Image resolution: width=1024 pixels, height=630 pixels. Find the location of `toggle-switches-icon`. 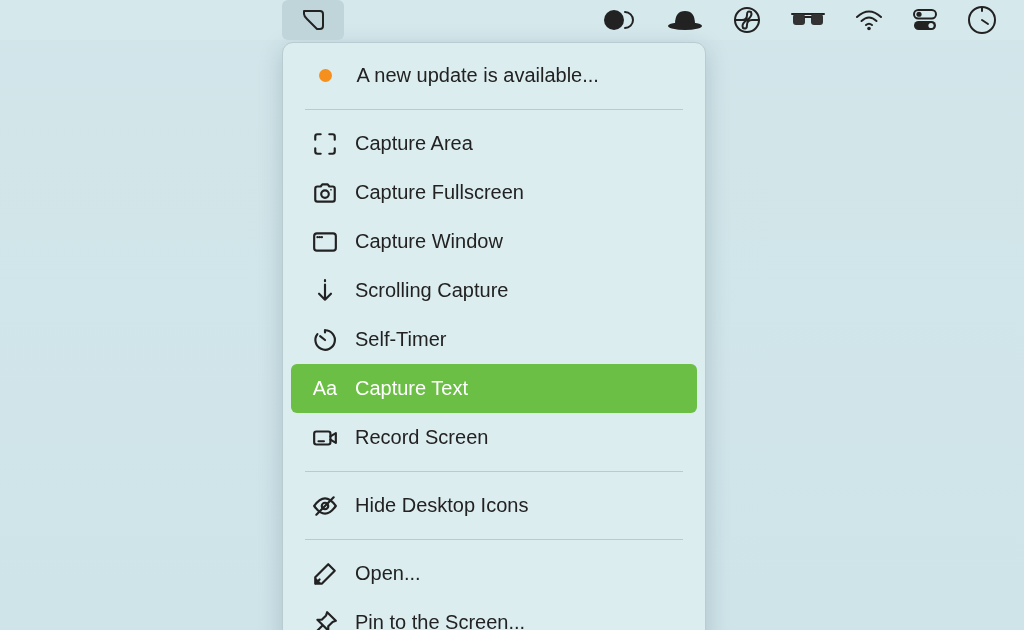

toggle-switches-icon is located at coordinates (925, 20).